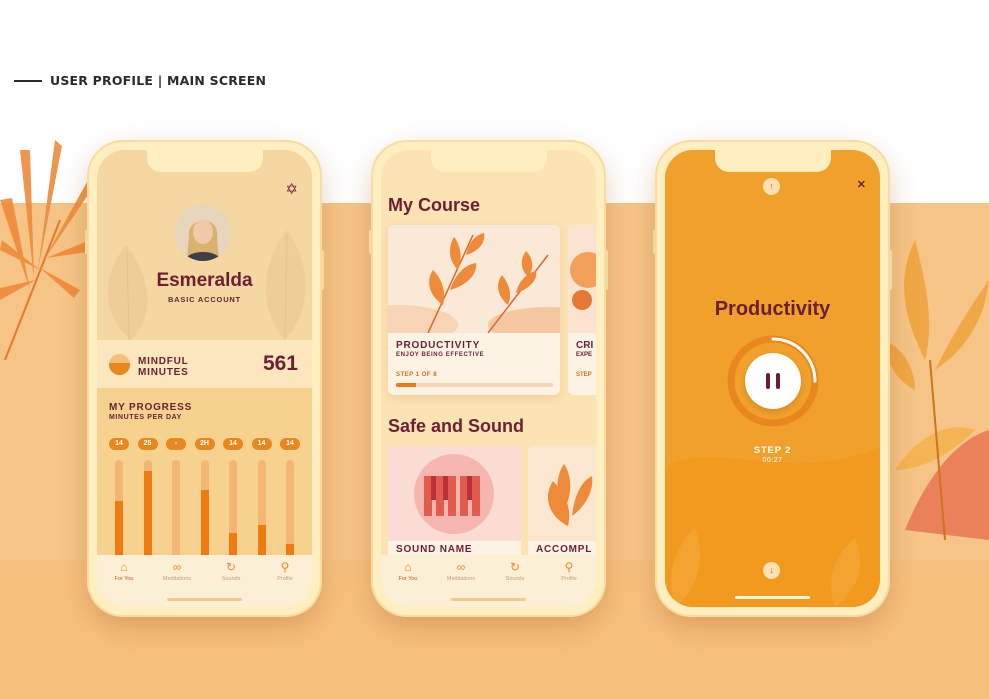 This screenshot has width=989, height=699. I want to click on course-progress-fill, so click(406, 385).